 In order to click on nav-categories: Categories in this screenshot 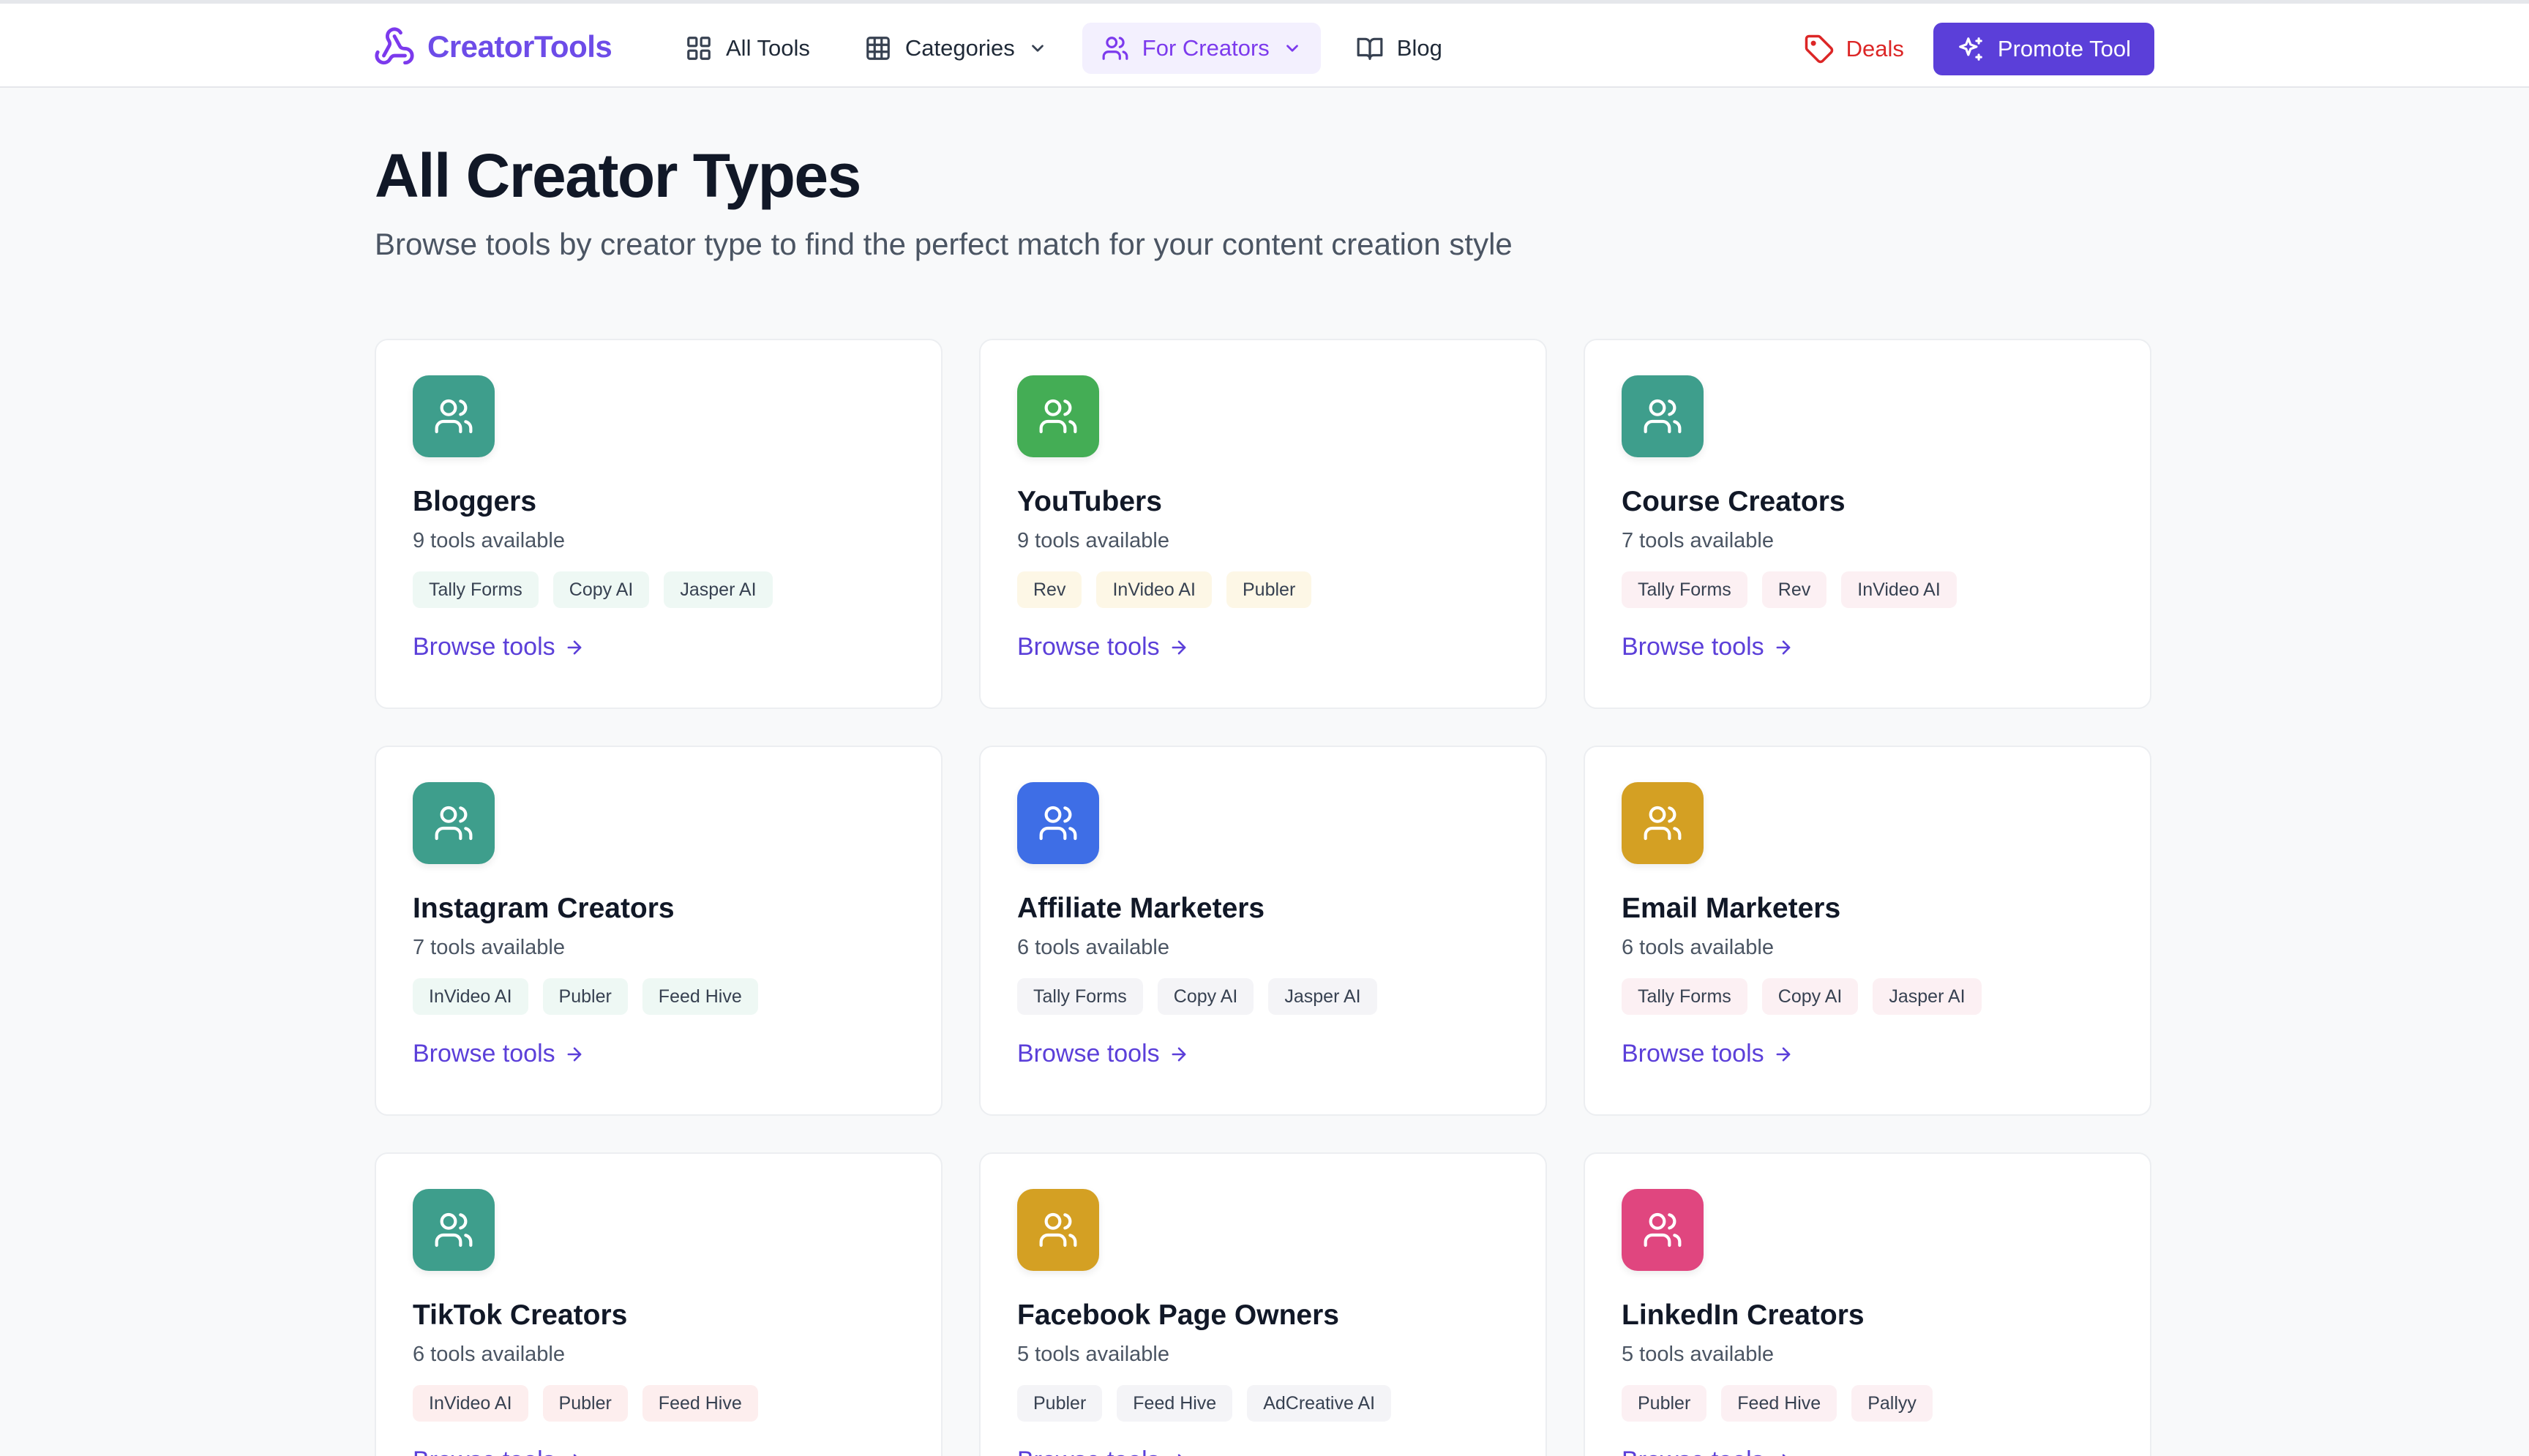, I will do `click(956, 49)`.